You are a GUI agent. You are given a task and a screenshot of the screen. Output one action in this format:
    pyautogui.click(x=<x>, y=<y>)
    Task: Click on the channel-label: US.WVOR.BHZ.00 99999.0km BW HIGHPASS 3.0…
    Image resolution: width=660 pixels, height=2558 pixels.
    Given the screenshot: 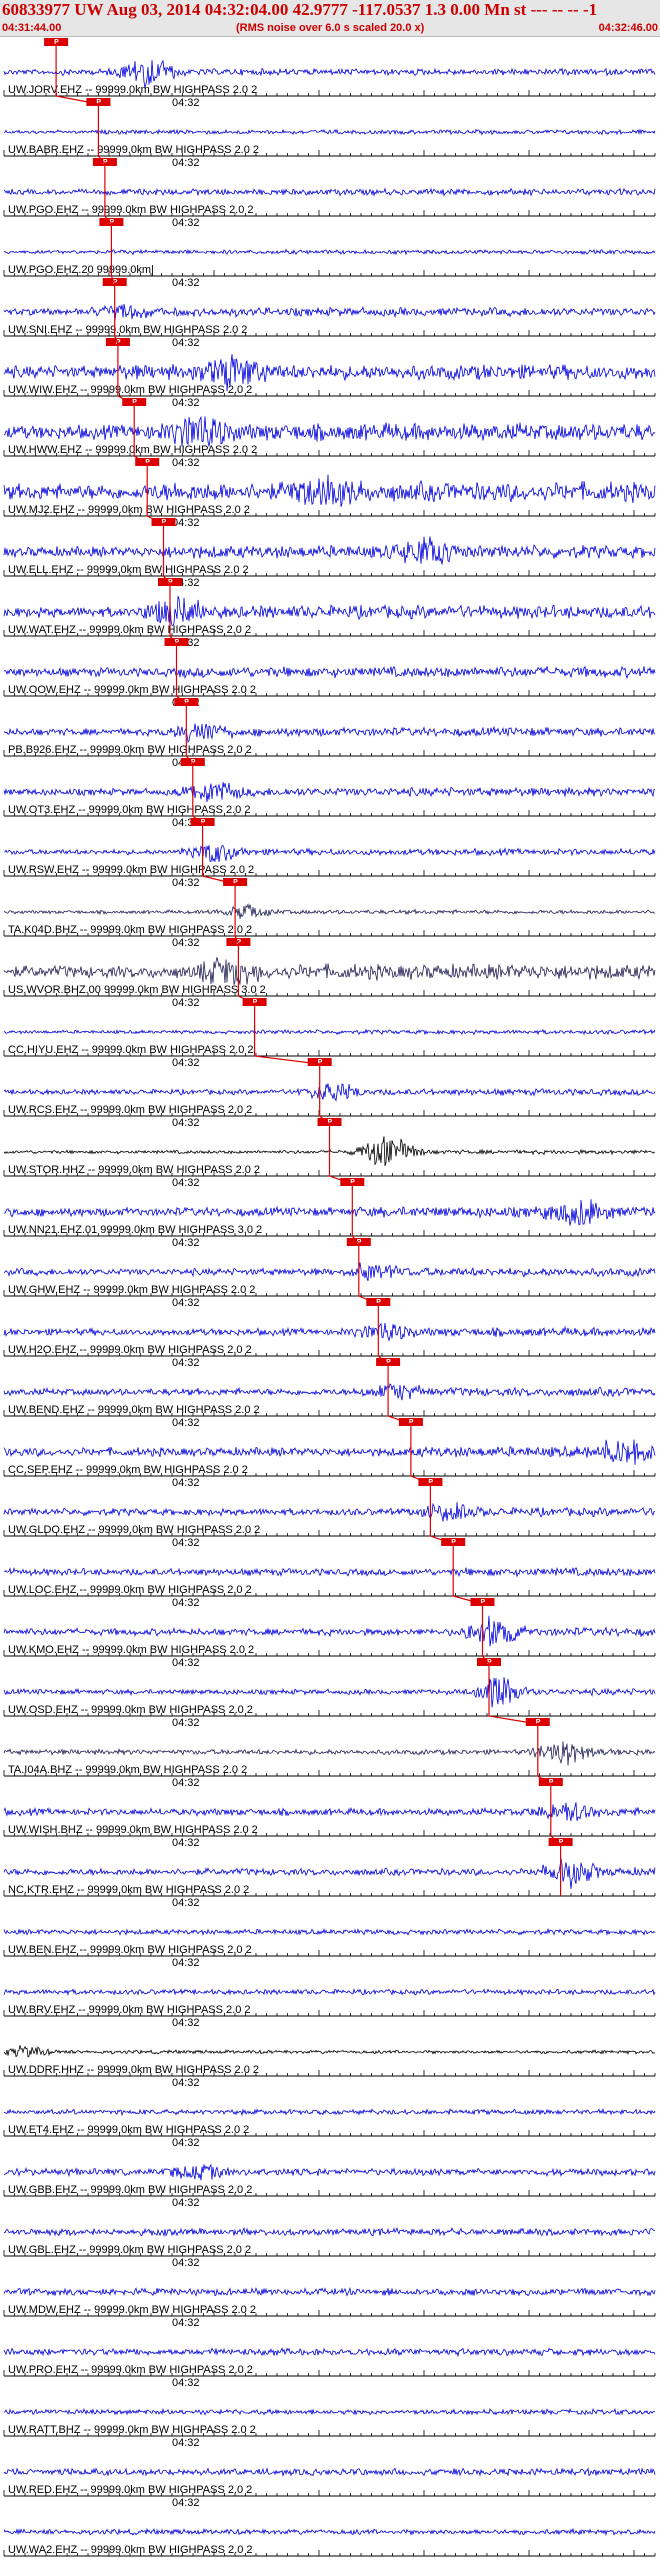 What is the action you would take?
    pyautogui.click(x=137, y=990)
    